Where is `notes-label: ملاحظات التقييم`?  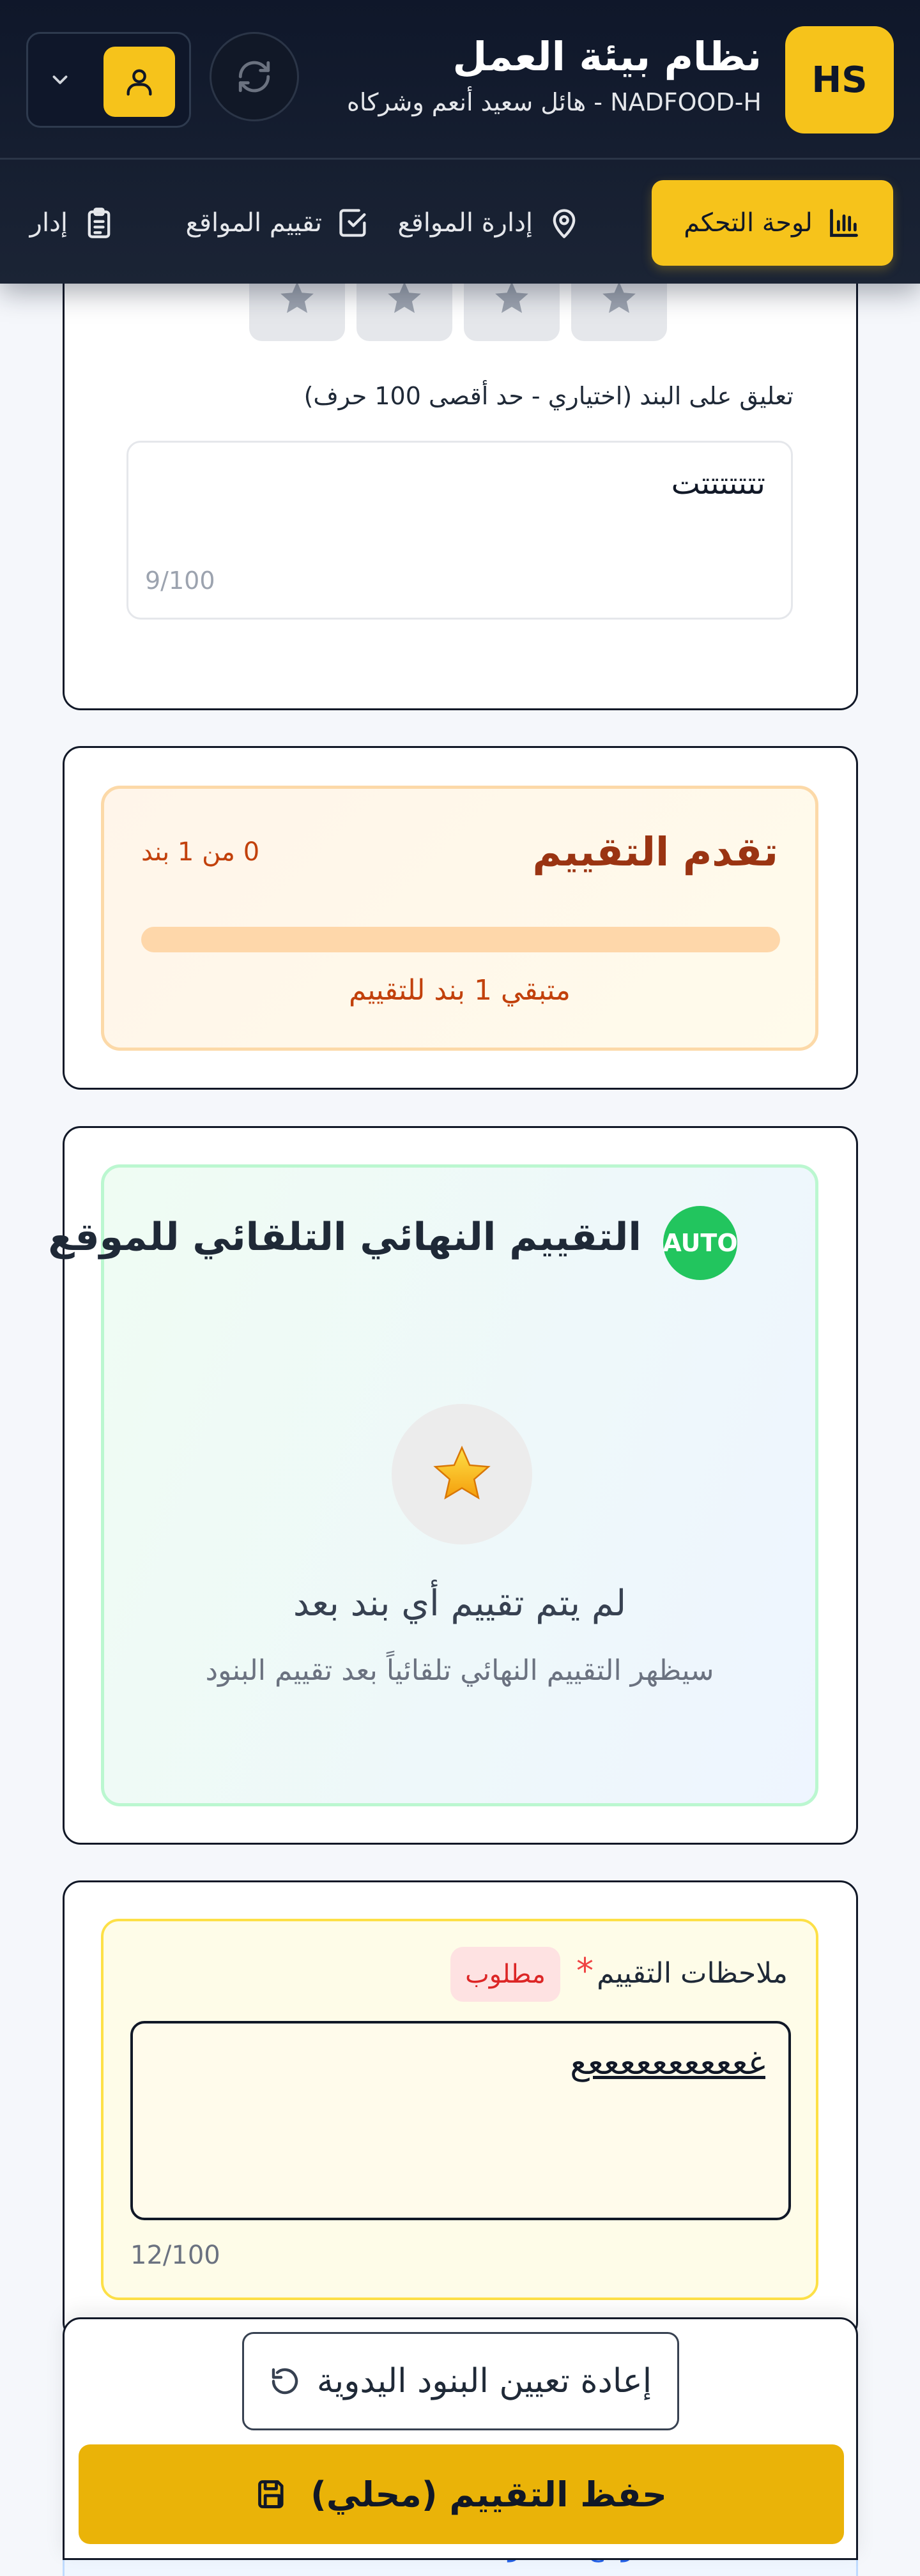 notes-label: ملاحظات التقييم is located at coordinates (692, 1973).